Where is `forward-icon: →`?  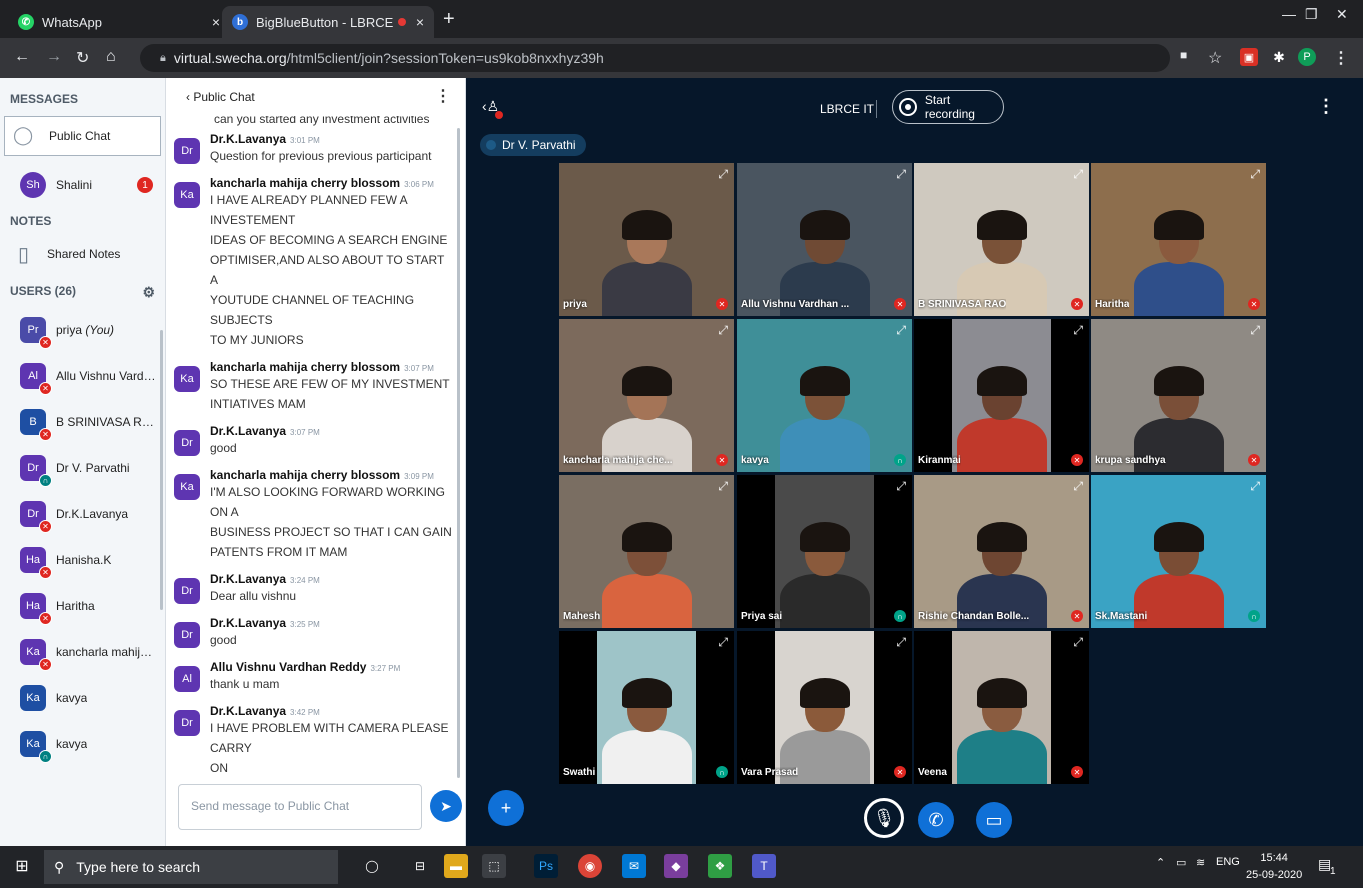 forward-icon: → is located at coordinates (54, 57).